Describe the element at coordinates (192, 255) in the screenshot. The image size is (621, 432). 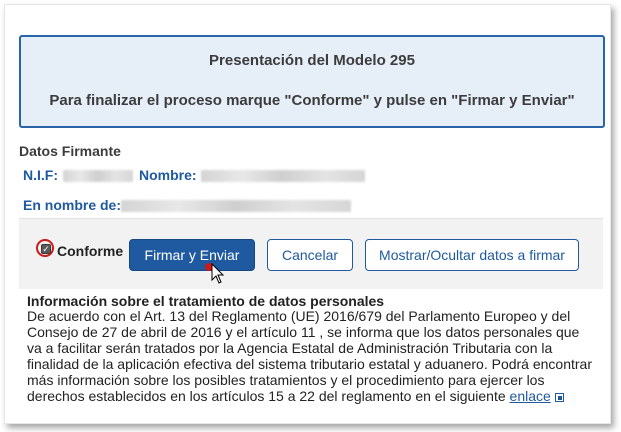
I see `firmar-enviar-button: Firmar y Enviar` at that location.